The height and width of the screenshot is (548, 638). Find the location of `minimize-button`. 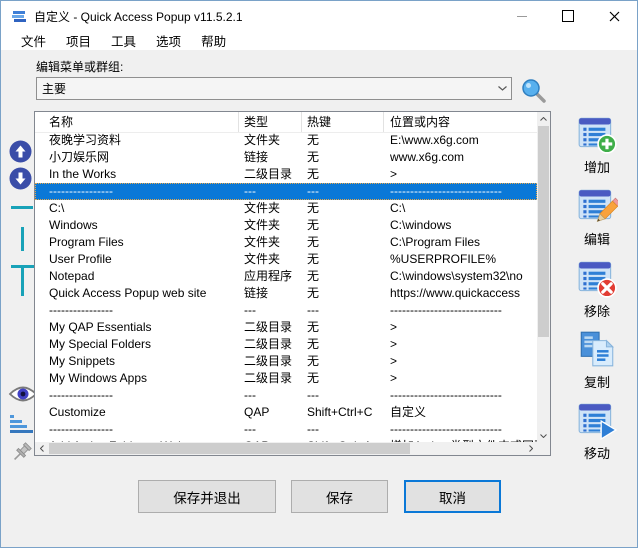

minimize-button is located at coordinates (522, 16).